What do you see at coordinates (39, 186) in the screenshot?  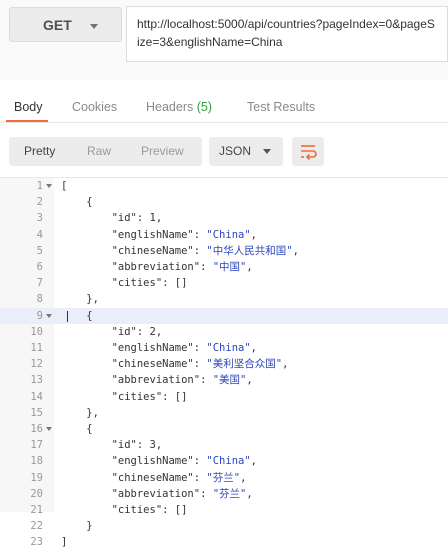 I see `line-number: 1` at bounding box center [39, 186].